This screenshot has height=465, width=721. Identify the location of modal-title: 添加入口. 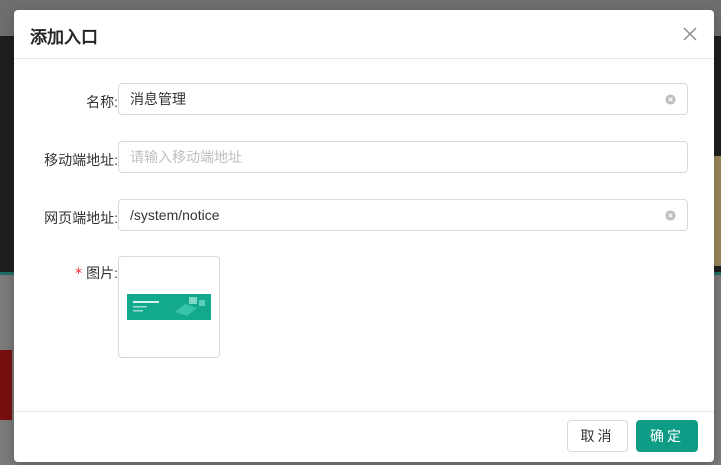
(64, 37).